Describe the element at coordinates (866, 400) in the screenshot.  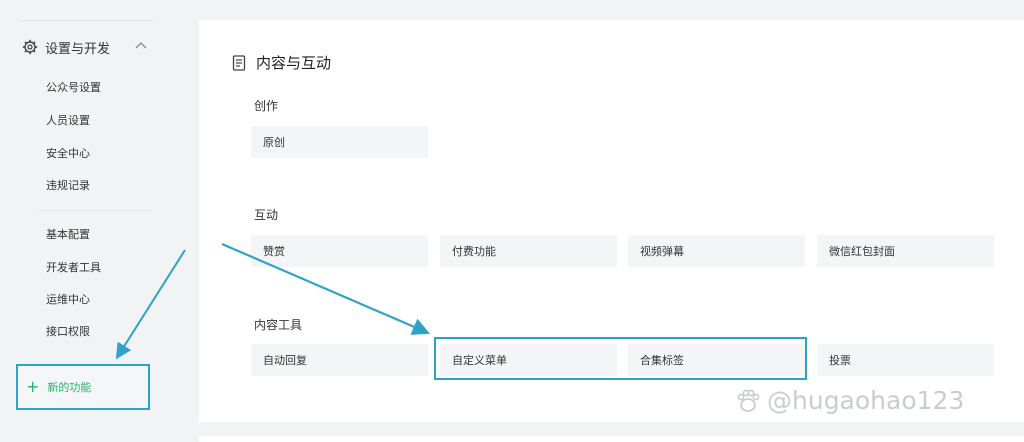
I see `watermark-text: @hugaohao123` at that location.